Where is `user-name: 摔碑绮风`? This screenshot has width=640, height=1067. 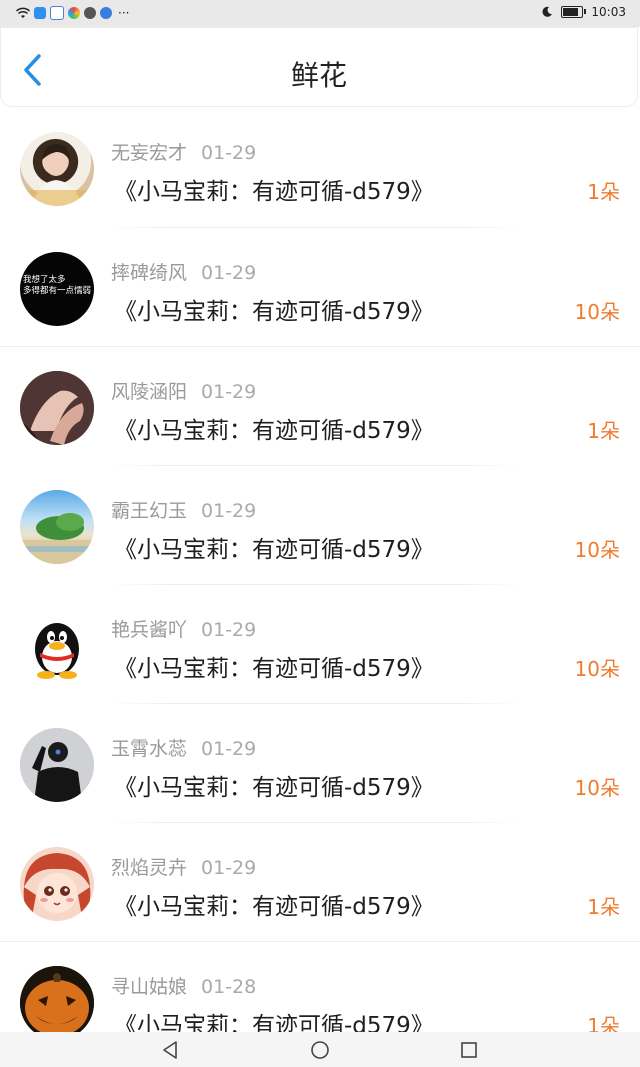 user-name: 摔碑绮风 is located at coordinates (149, 273).